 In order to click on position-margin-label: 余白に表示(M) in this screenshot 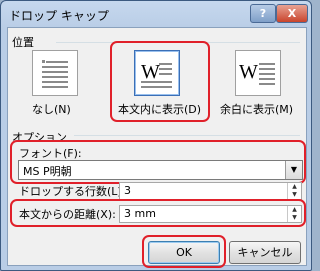, I will do `click(257, 109)`.